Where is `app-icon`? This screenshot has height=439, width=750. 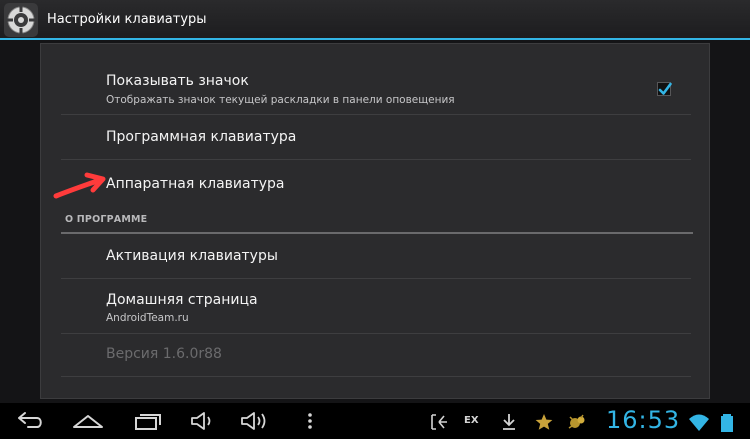
app-icon is located at coordinates (21, 20).